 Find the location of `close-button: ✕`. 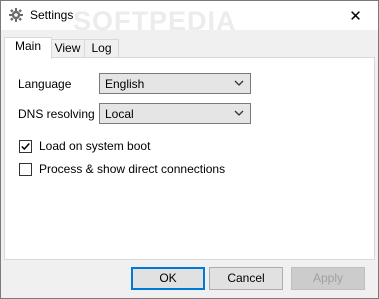

close-button: ✕ is located at coordinates (355, 15).